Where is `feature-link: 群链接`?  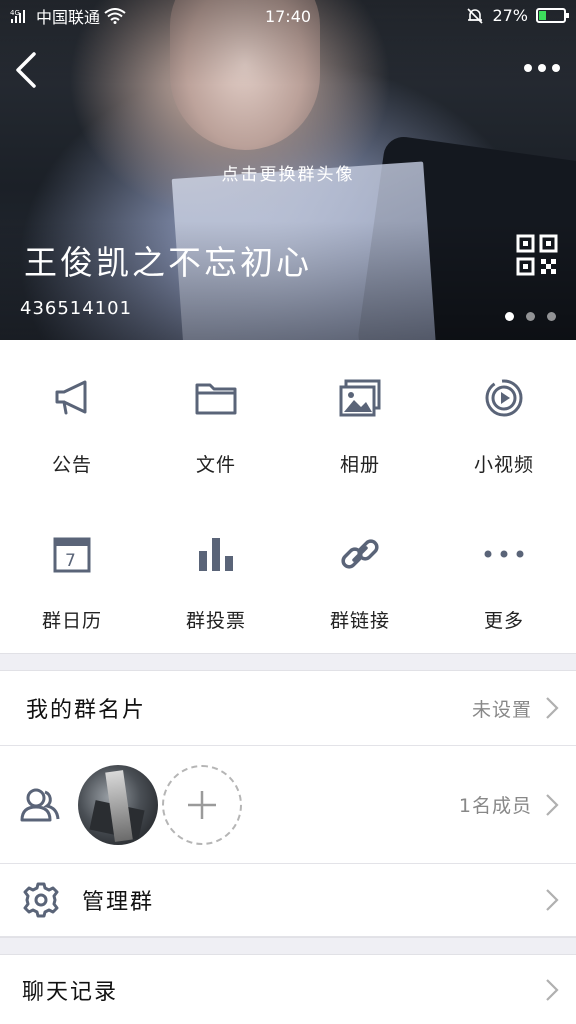 feature-link: 群链接 is located at coordinates (360, 571).